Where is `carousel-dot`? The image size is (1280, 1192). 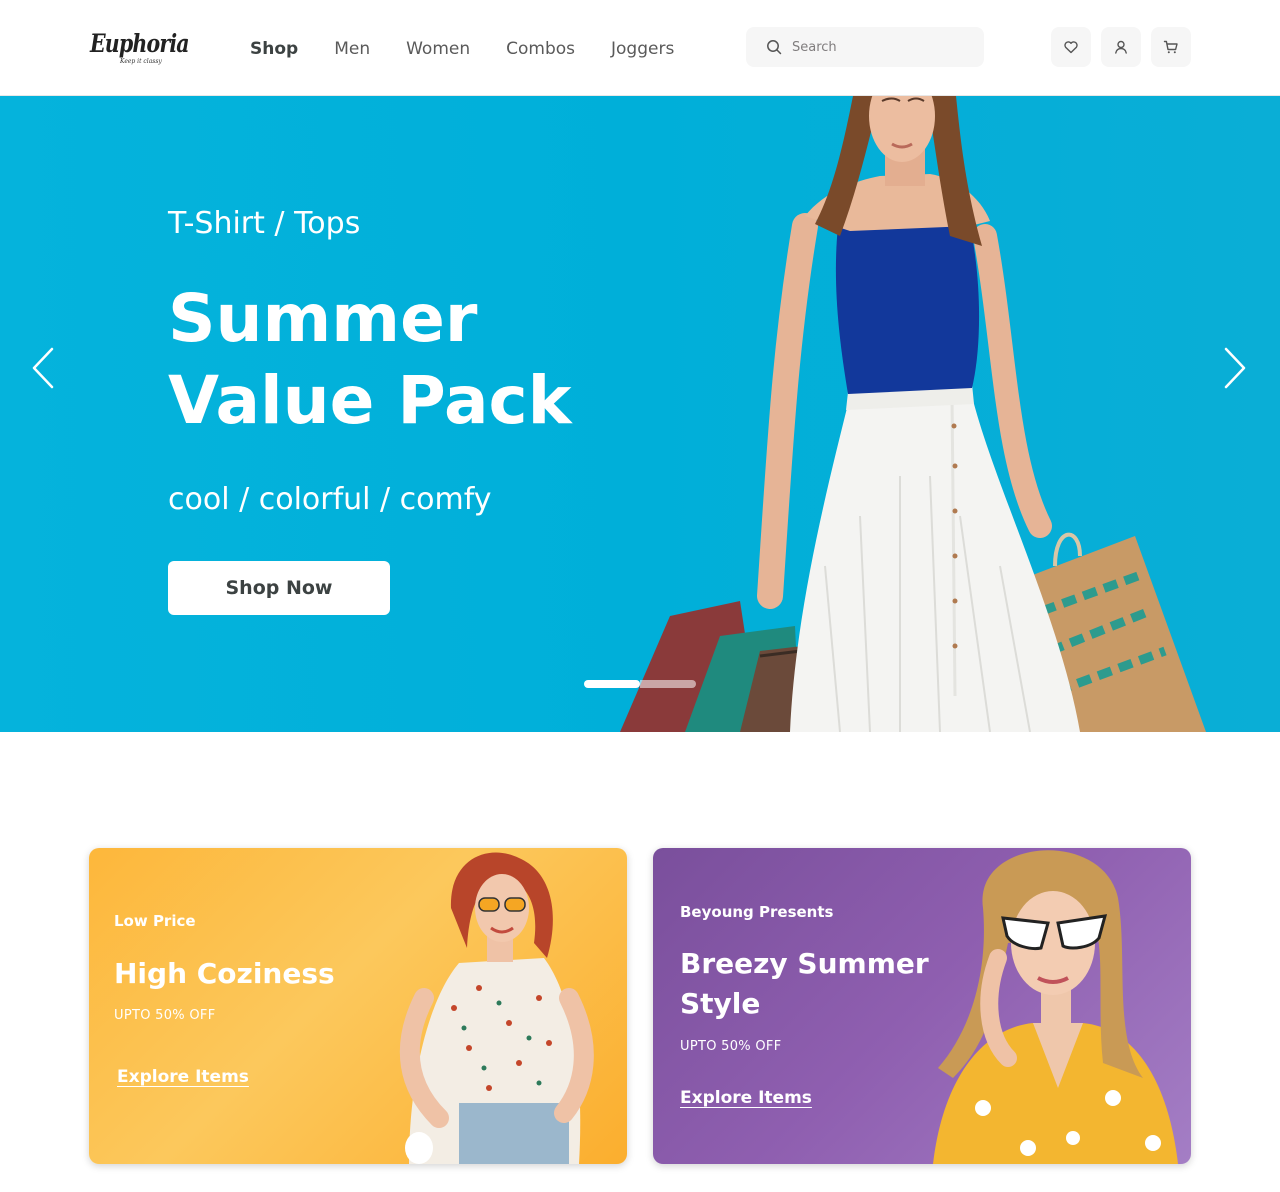 carousel-dot is located at coordinates (668, 684).